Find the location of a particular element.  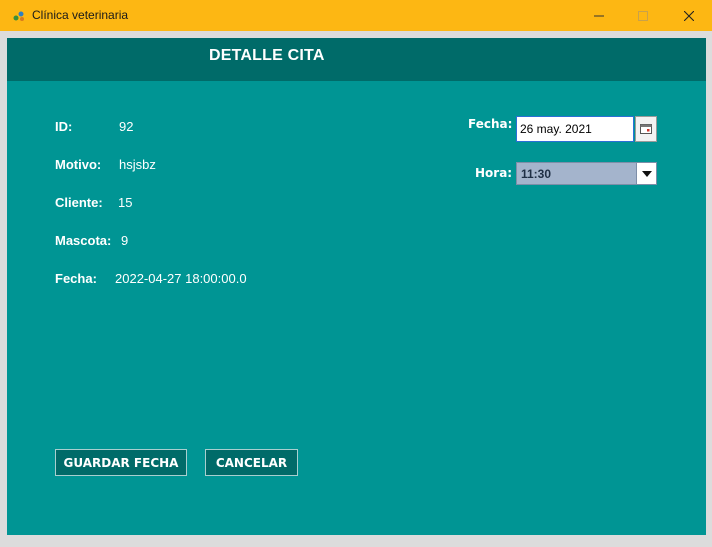

cliente-label: Cliente: is located at coordinates (79, 202).